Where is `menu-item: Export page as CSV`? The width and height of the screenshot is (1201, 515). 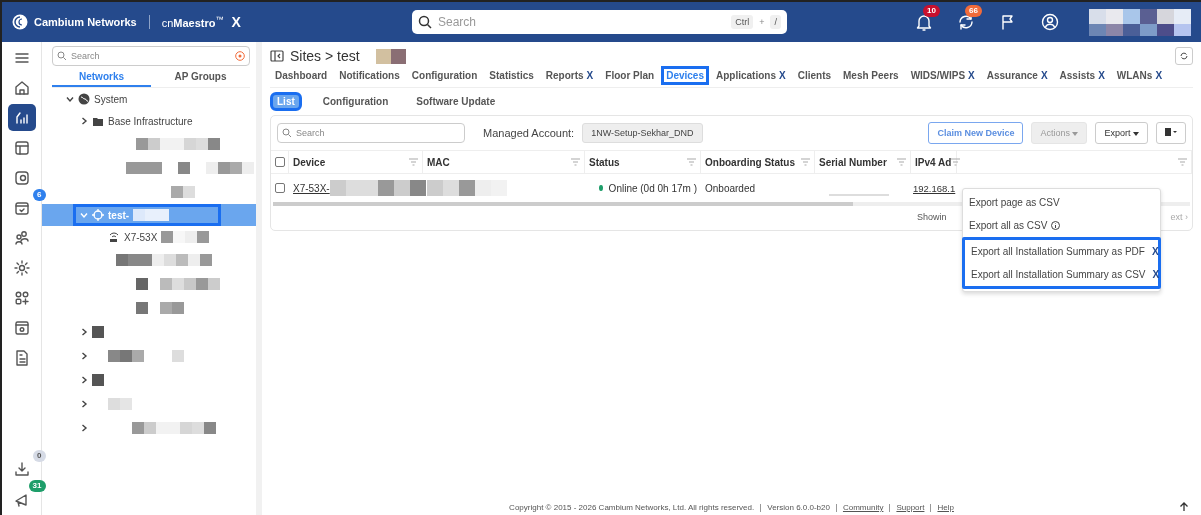 menu-item: Export page as CSV is located at coordinates (1061, 202).